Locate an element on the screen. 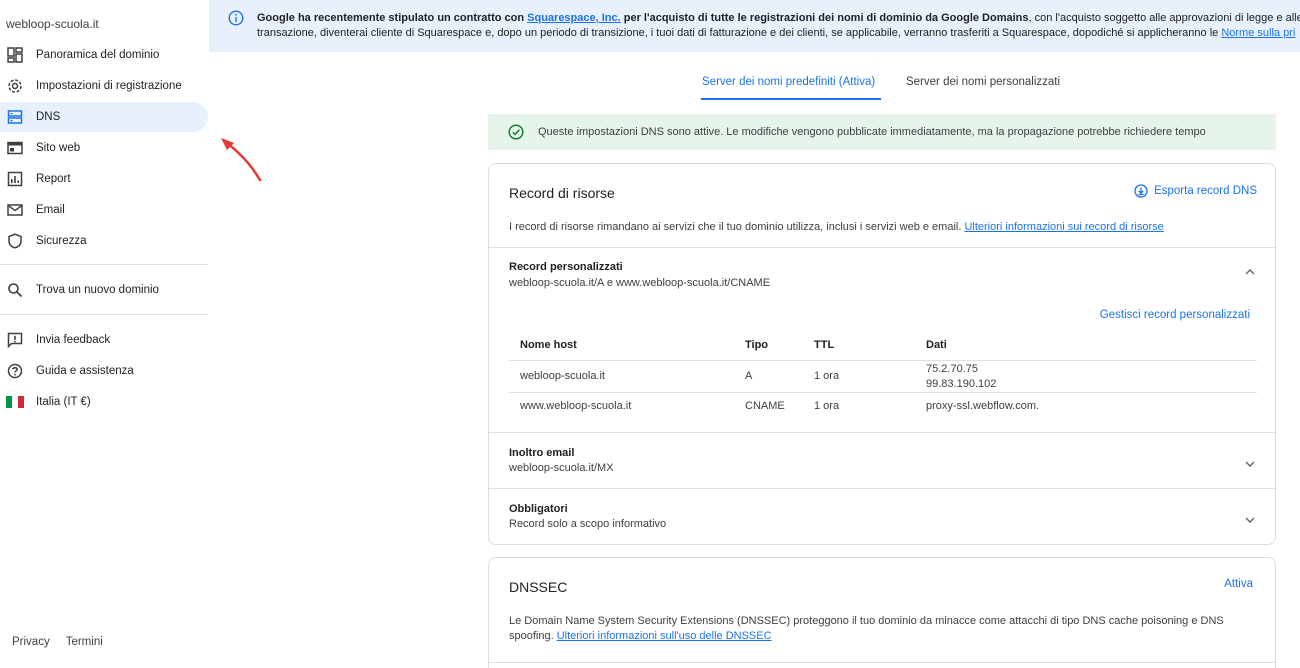 The width and height of the screenshot is (1300, 668). data-value: 75.2.70.75 is located at coordinates (952, 369).